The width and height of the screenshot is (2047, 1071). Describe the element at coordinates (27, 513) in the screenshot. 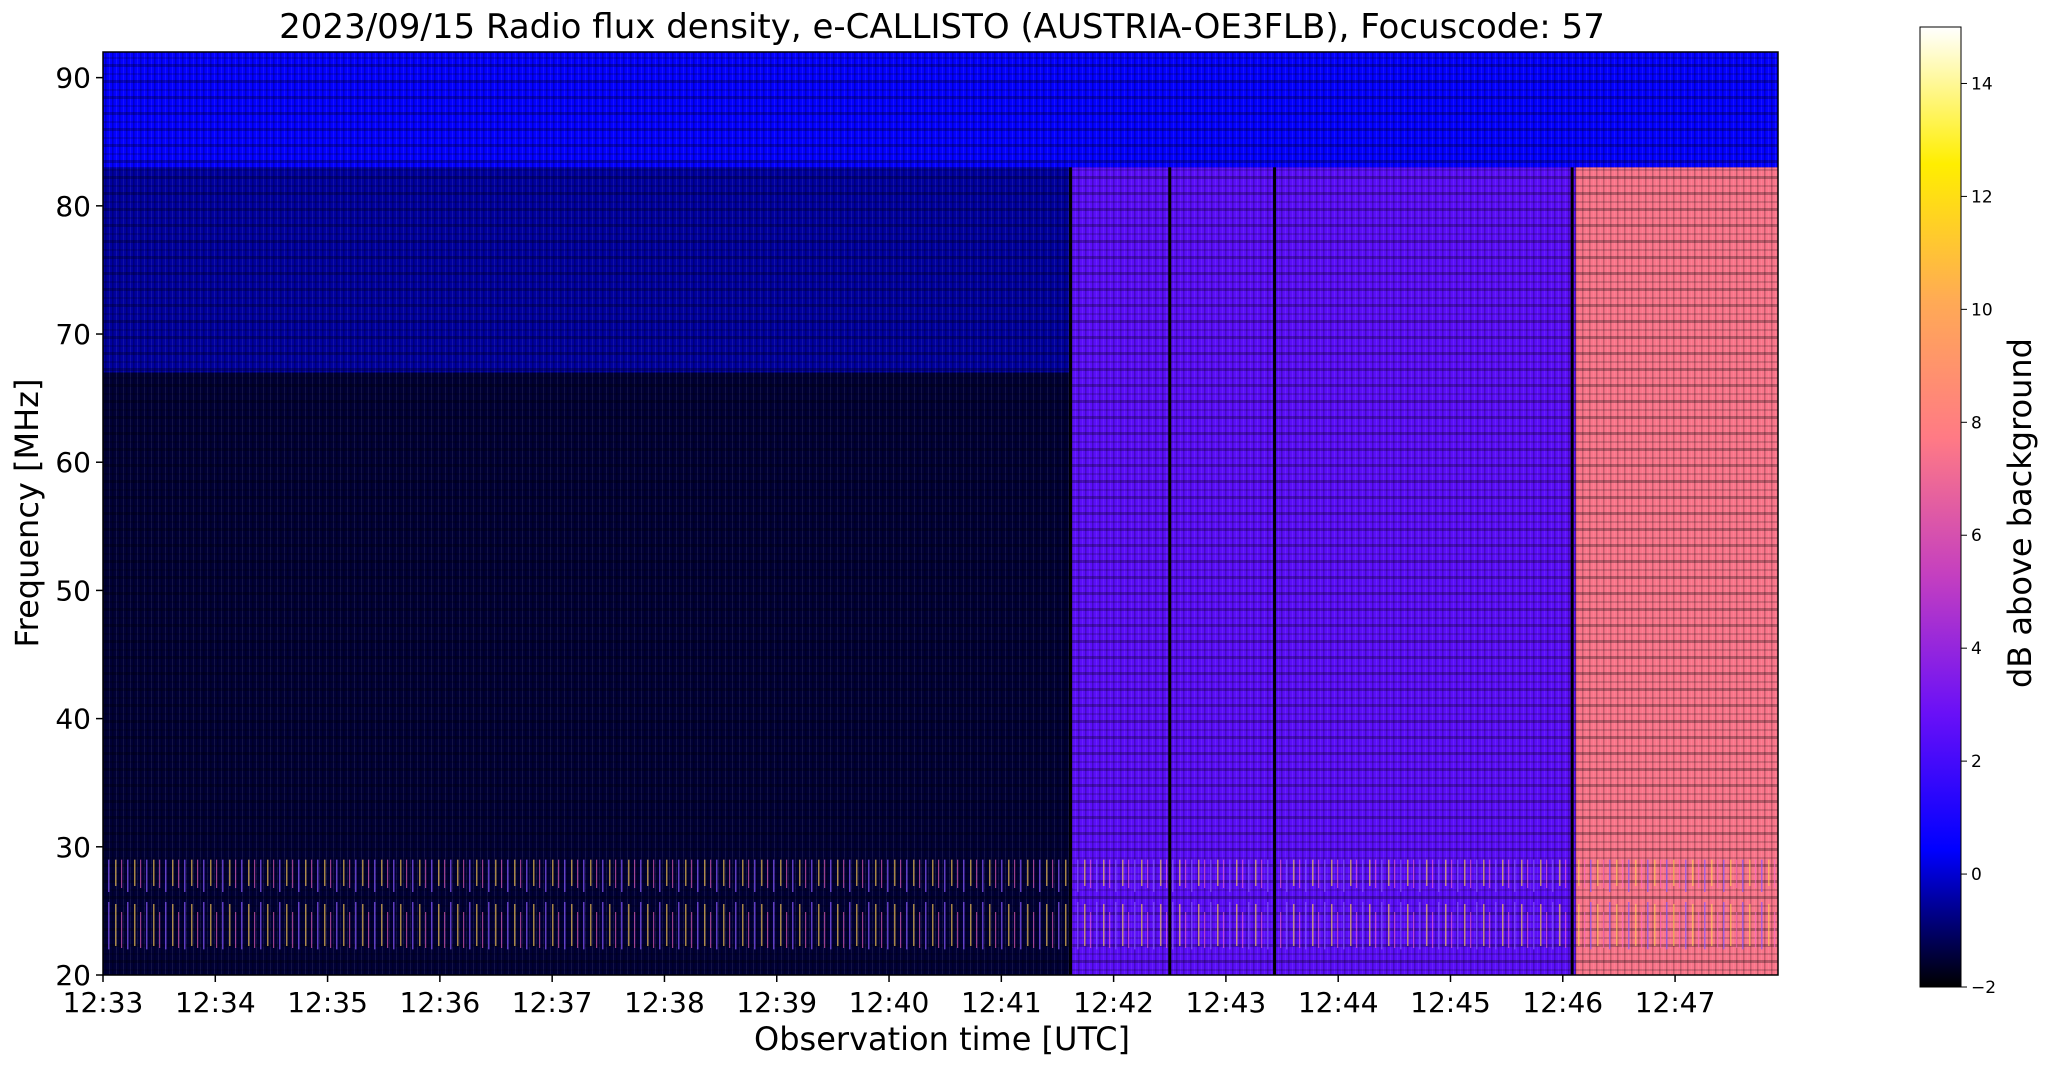

I see `y-axis-label: Frequency [MHz]` at that location.